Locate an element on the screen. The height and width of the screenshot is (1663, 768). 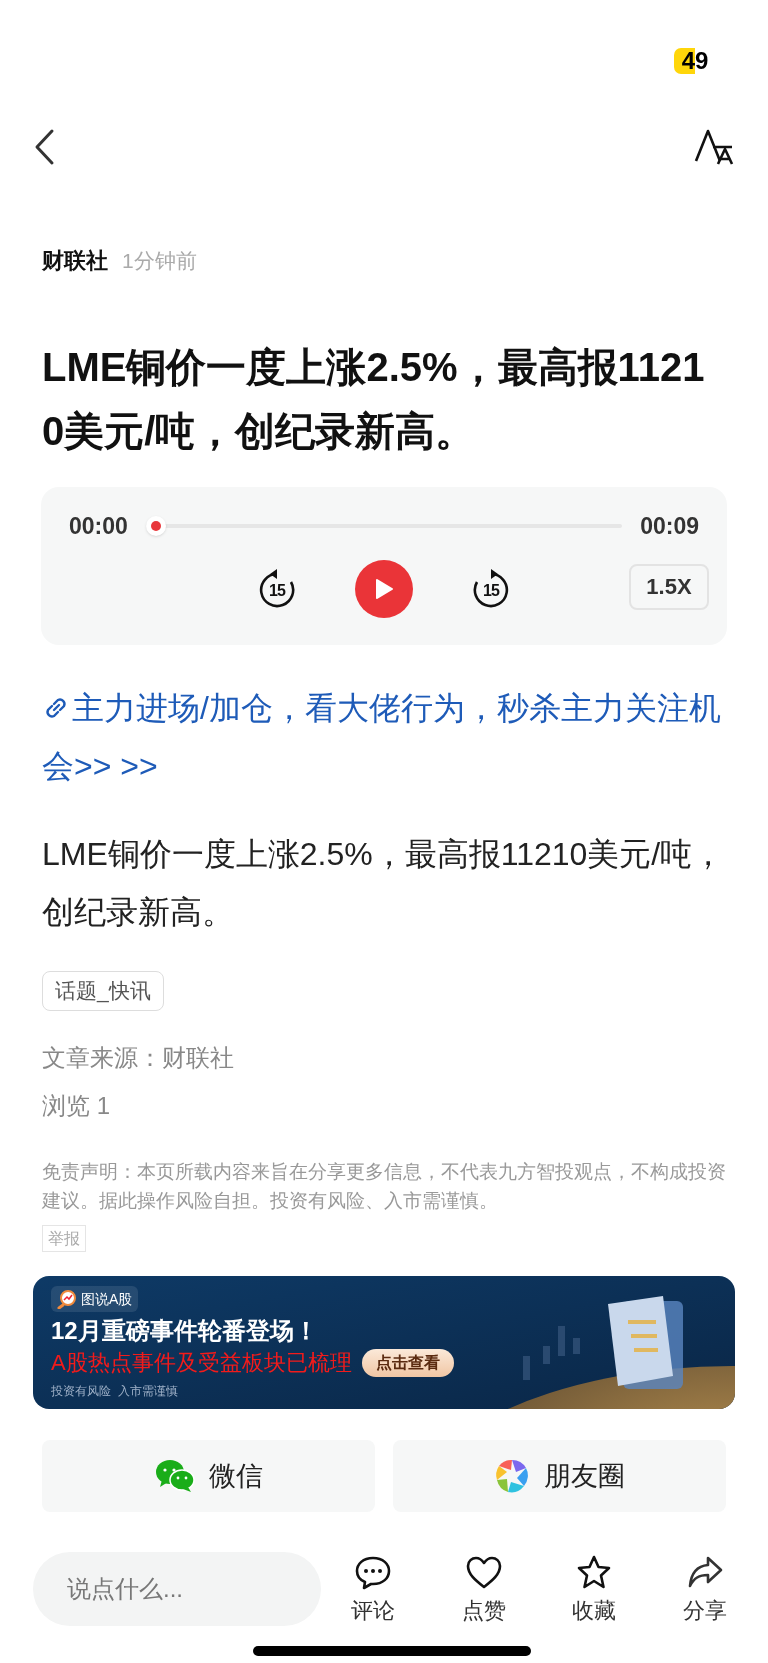
speed-button: 1.5X is located at coordinates (669, 586).